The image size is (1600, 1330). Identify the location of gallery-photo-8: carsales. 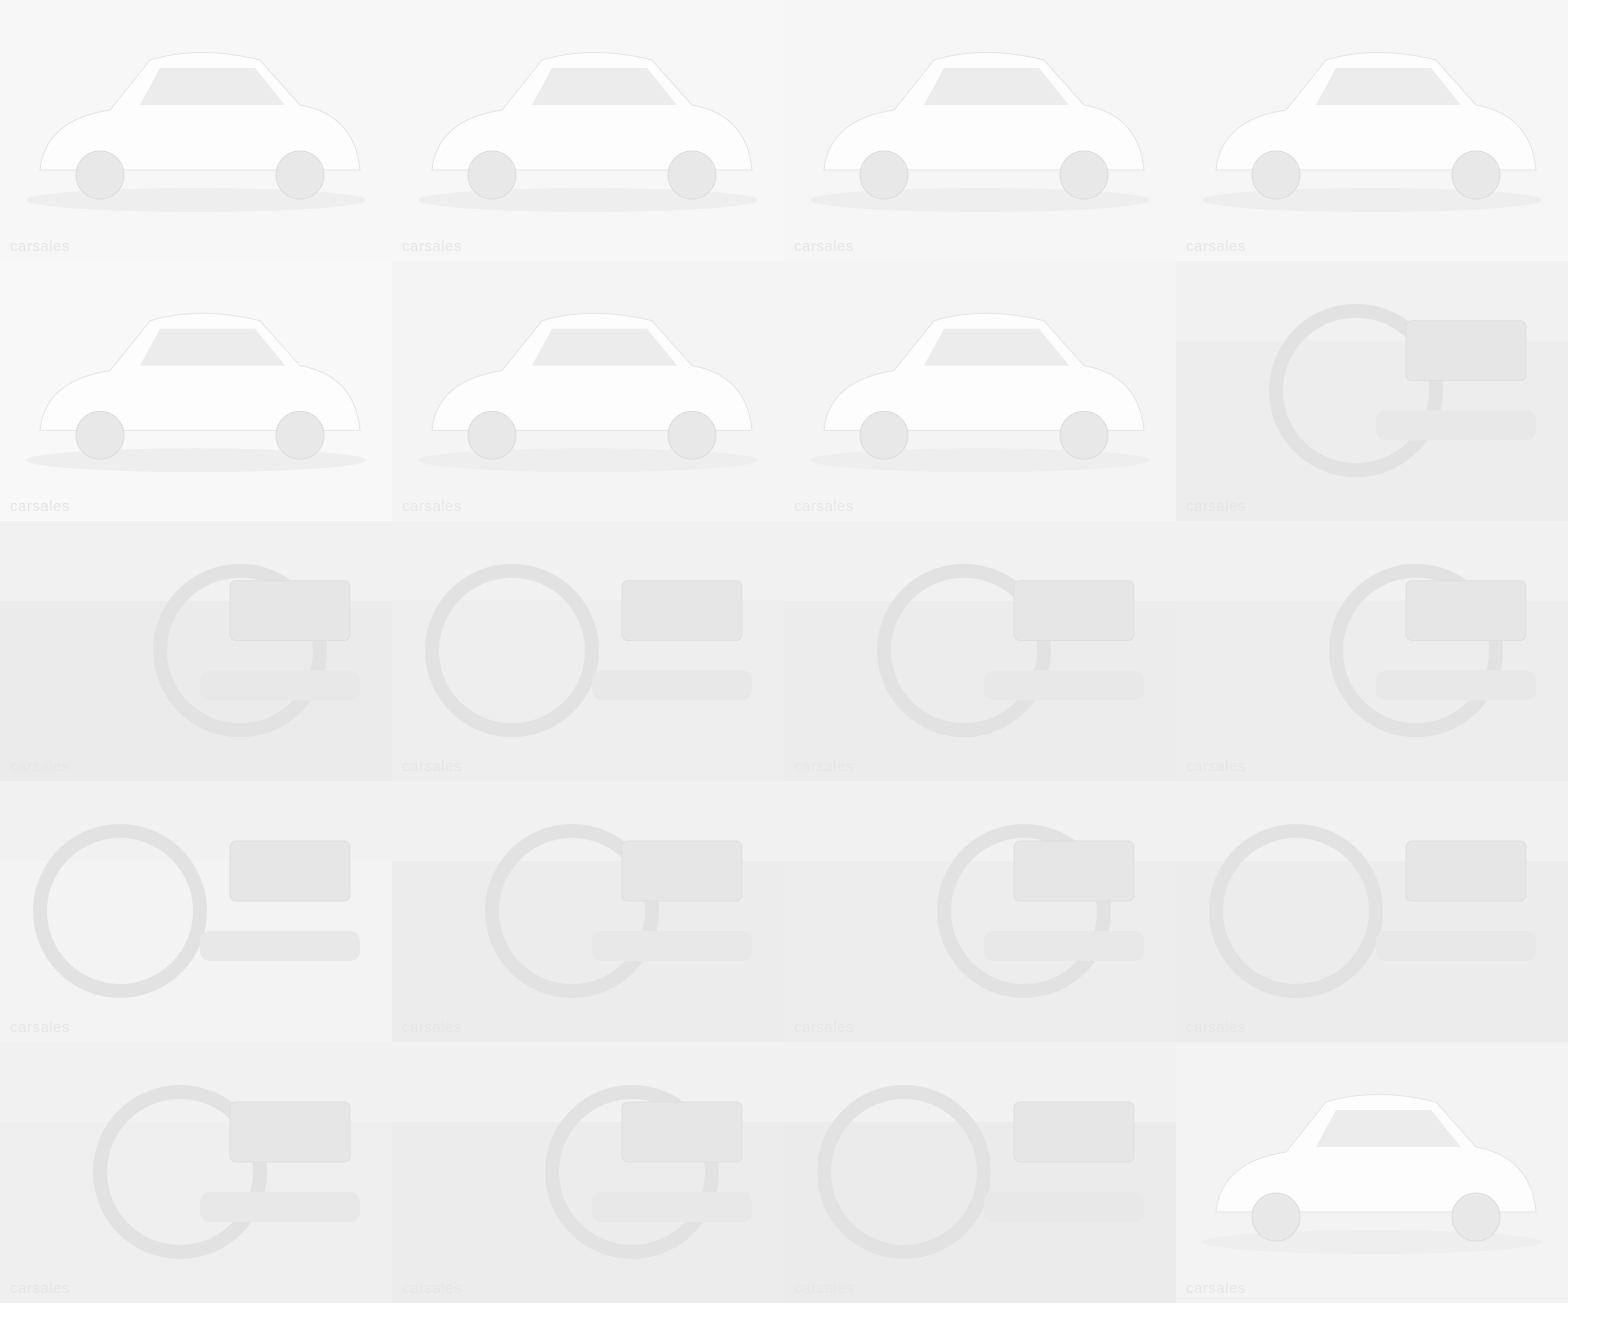
(1372, 391).